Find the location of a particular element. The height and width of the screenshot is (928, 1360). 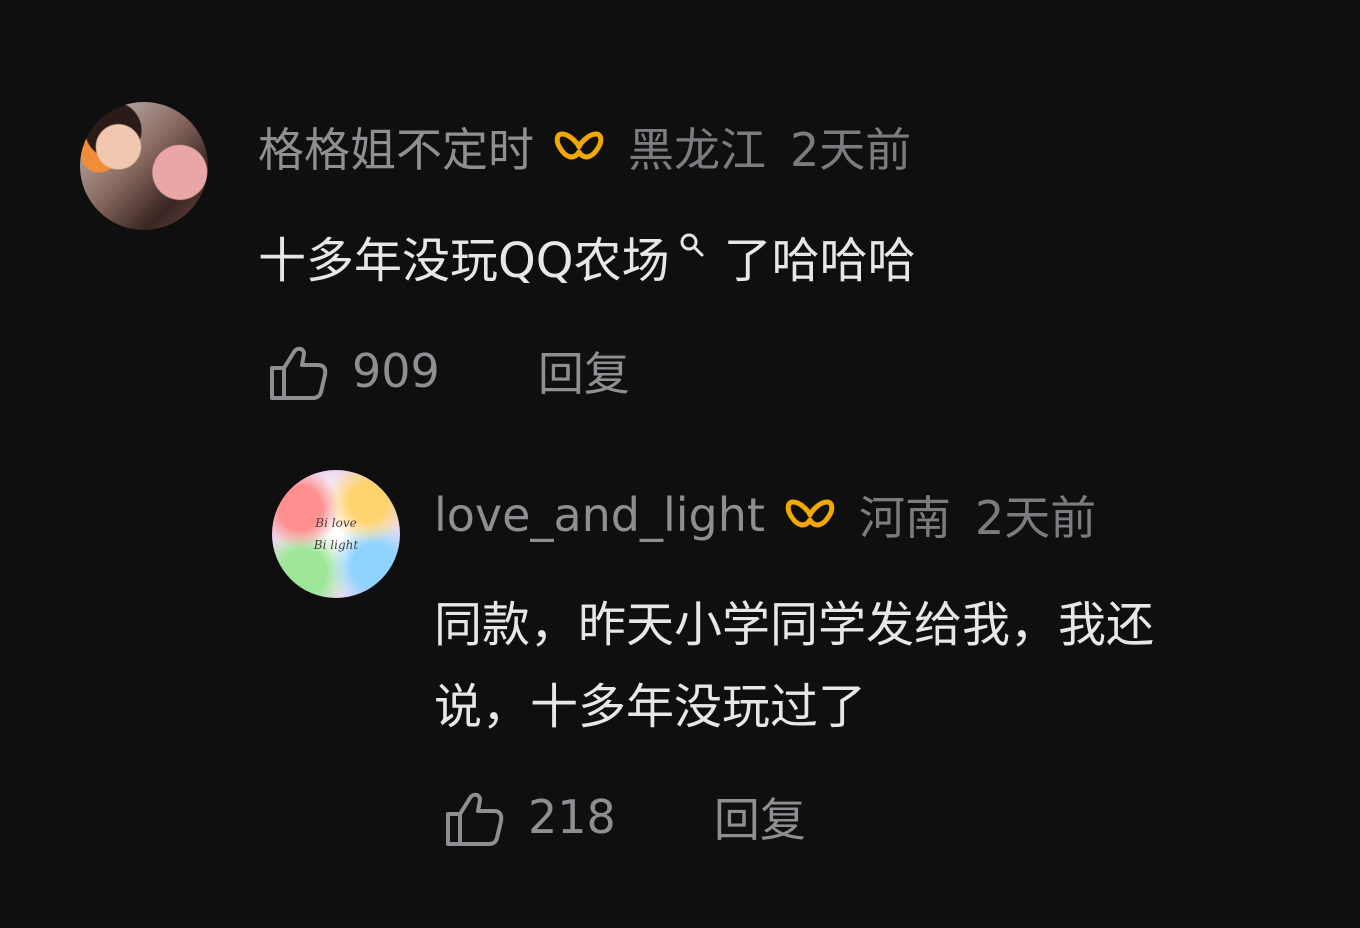

comment-actions: 909 回复 is located at coordinates (448, 371).